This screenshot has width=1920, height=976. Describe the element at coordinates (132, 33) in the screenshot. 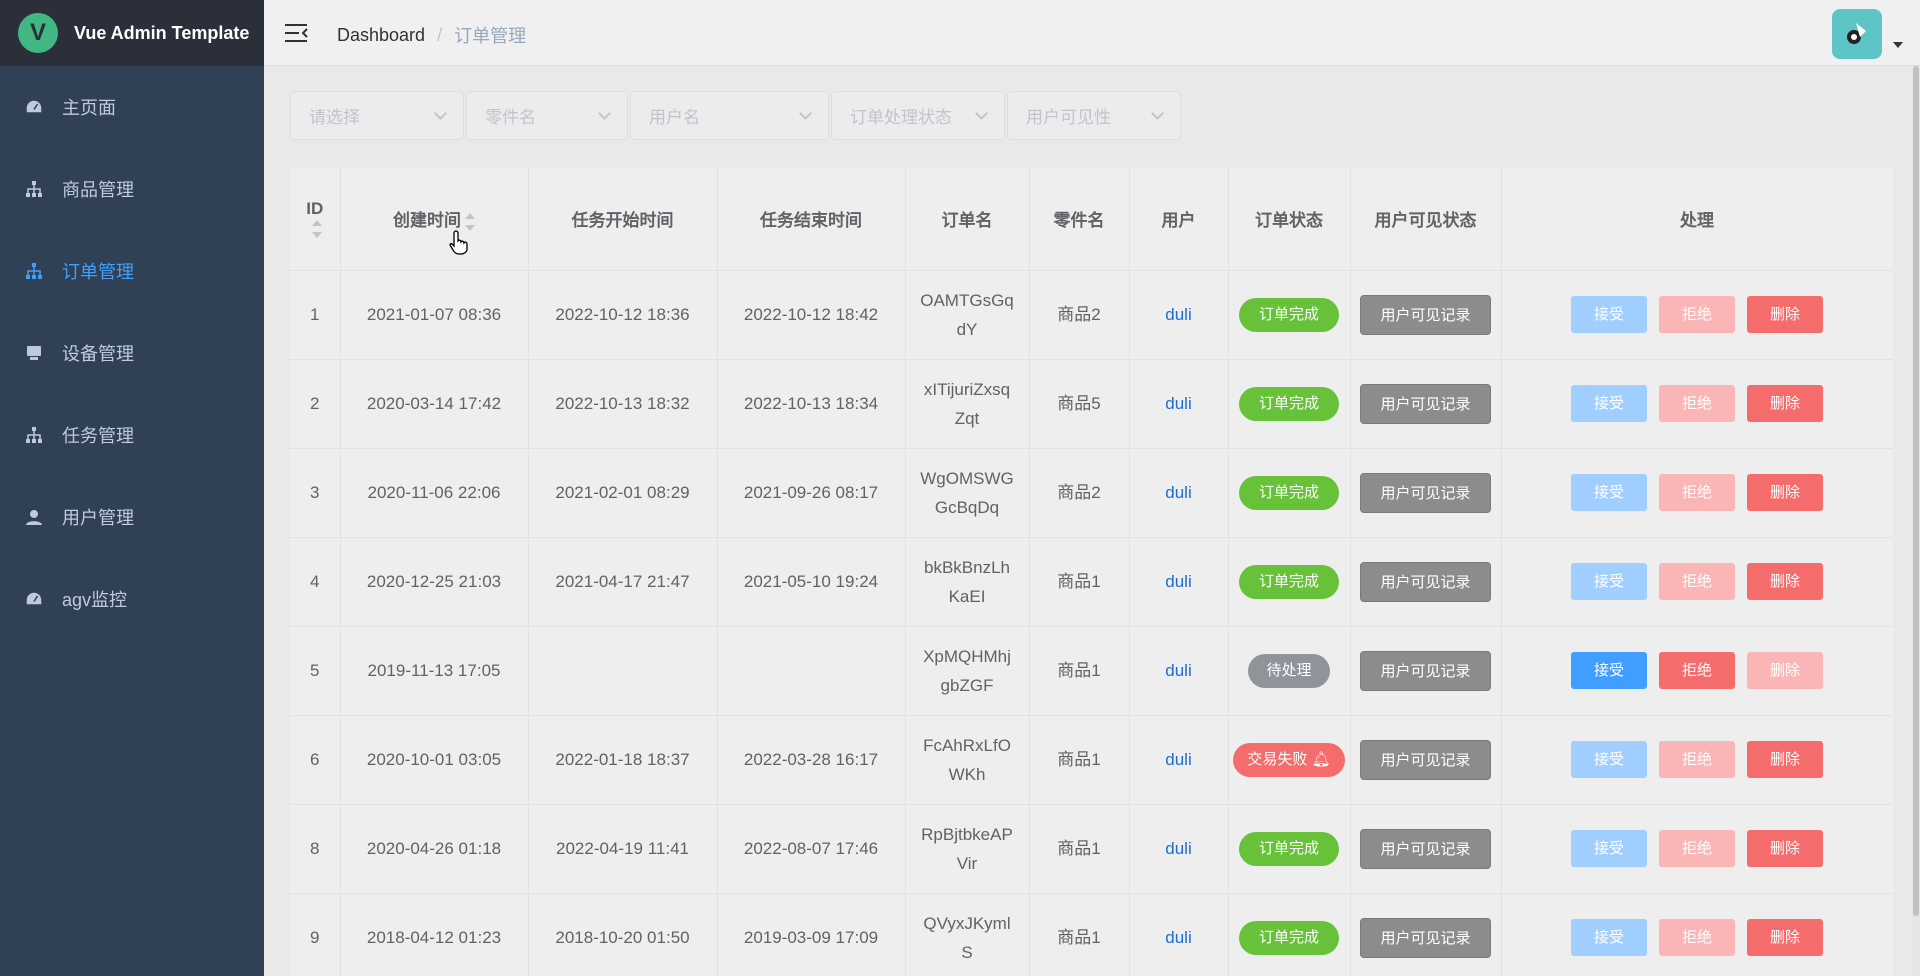

I see `logo-bar: V Vue Admin Template` at that location.